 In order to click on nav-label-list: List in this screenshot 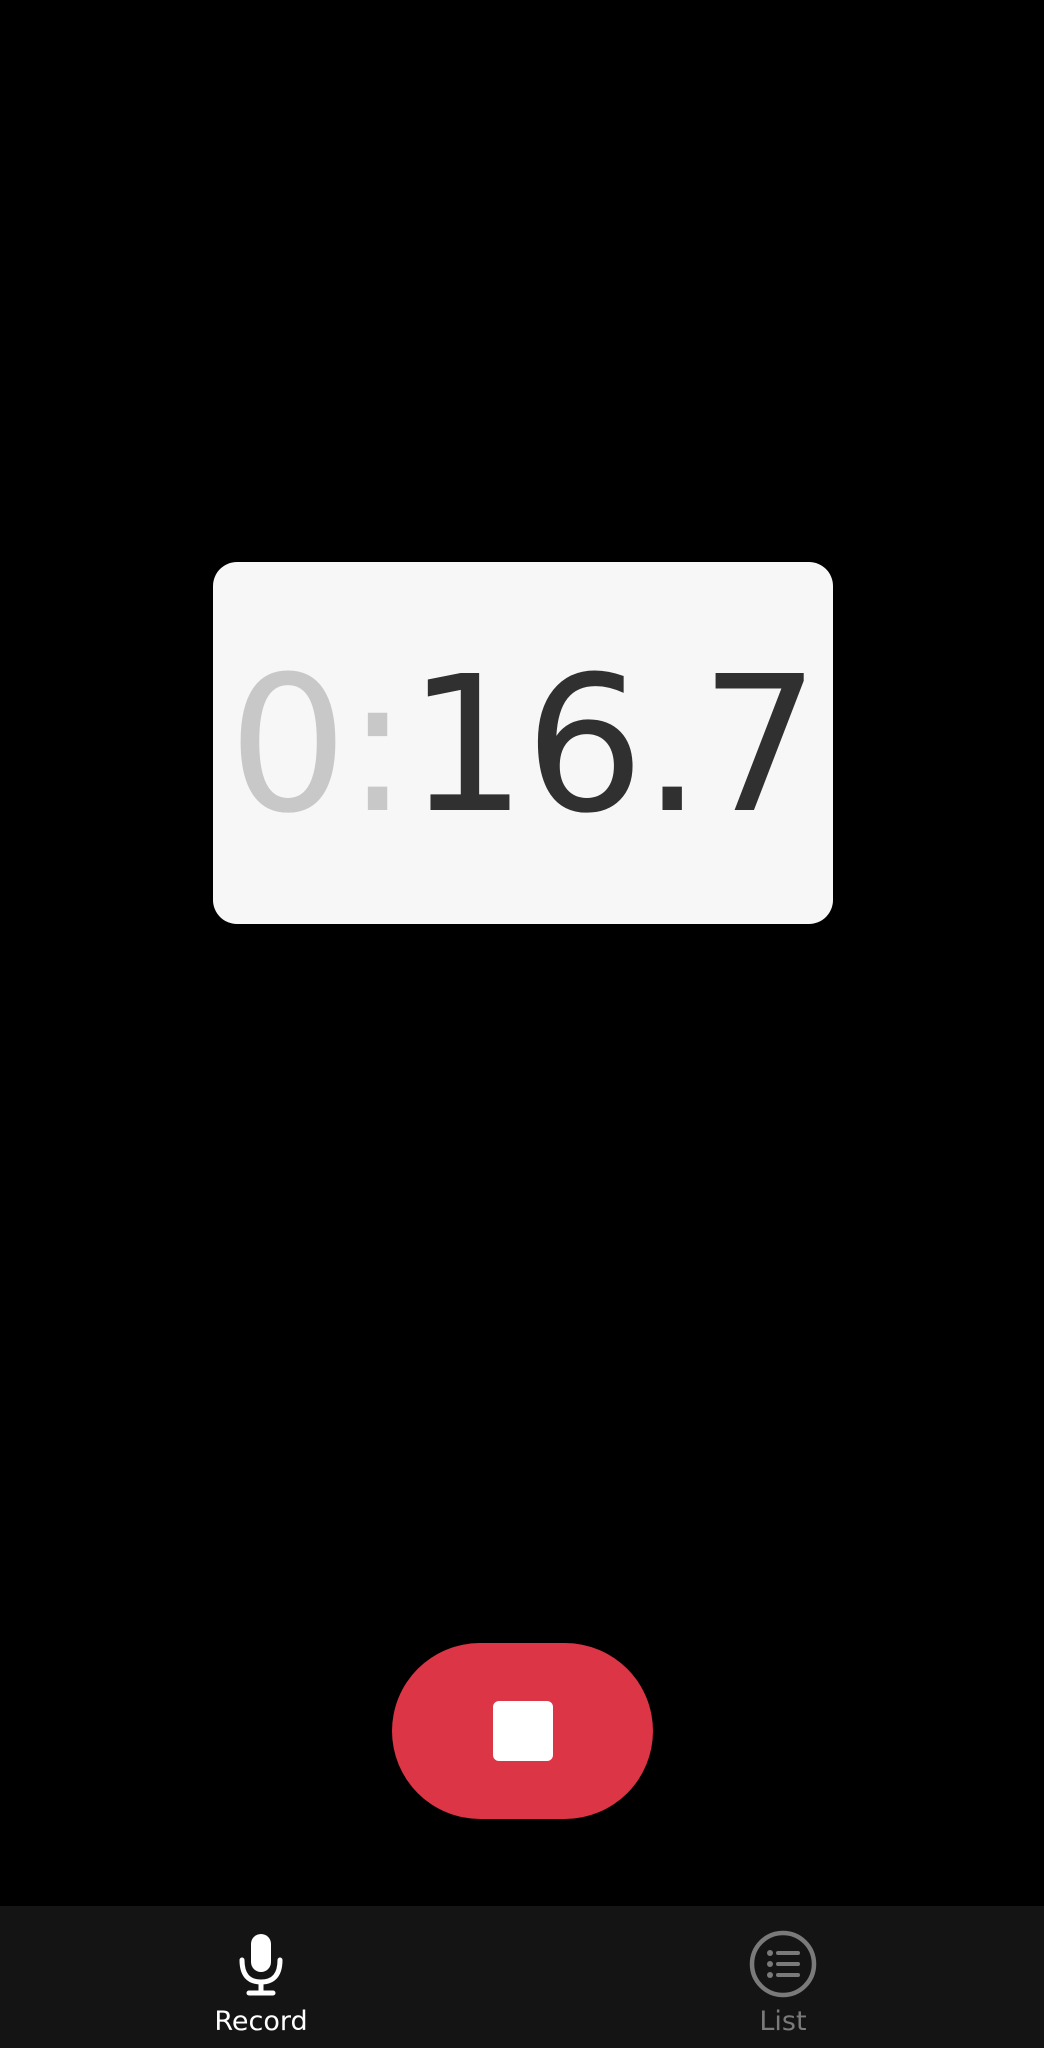, I will do `click(783, 2021)`.